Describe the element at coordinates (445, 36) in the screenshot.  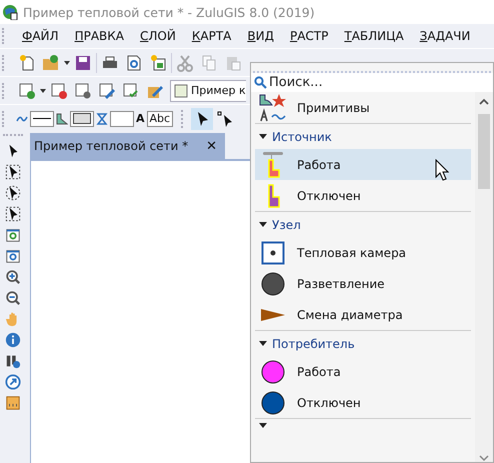
I see `menu-item: ЗАДАЧИ` at that location.